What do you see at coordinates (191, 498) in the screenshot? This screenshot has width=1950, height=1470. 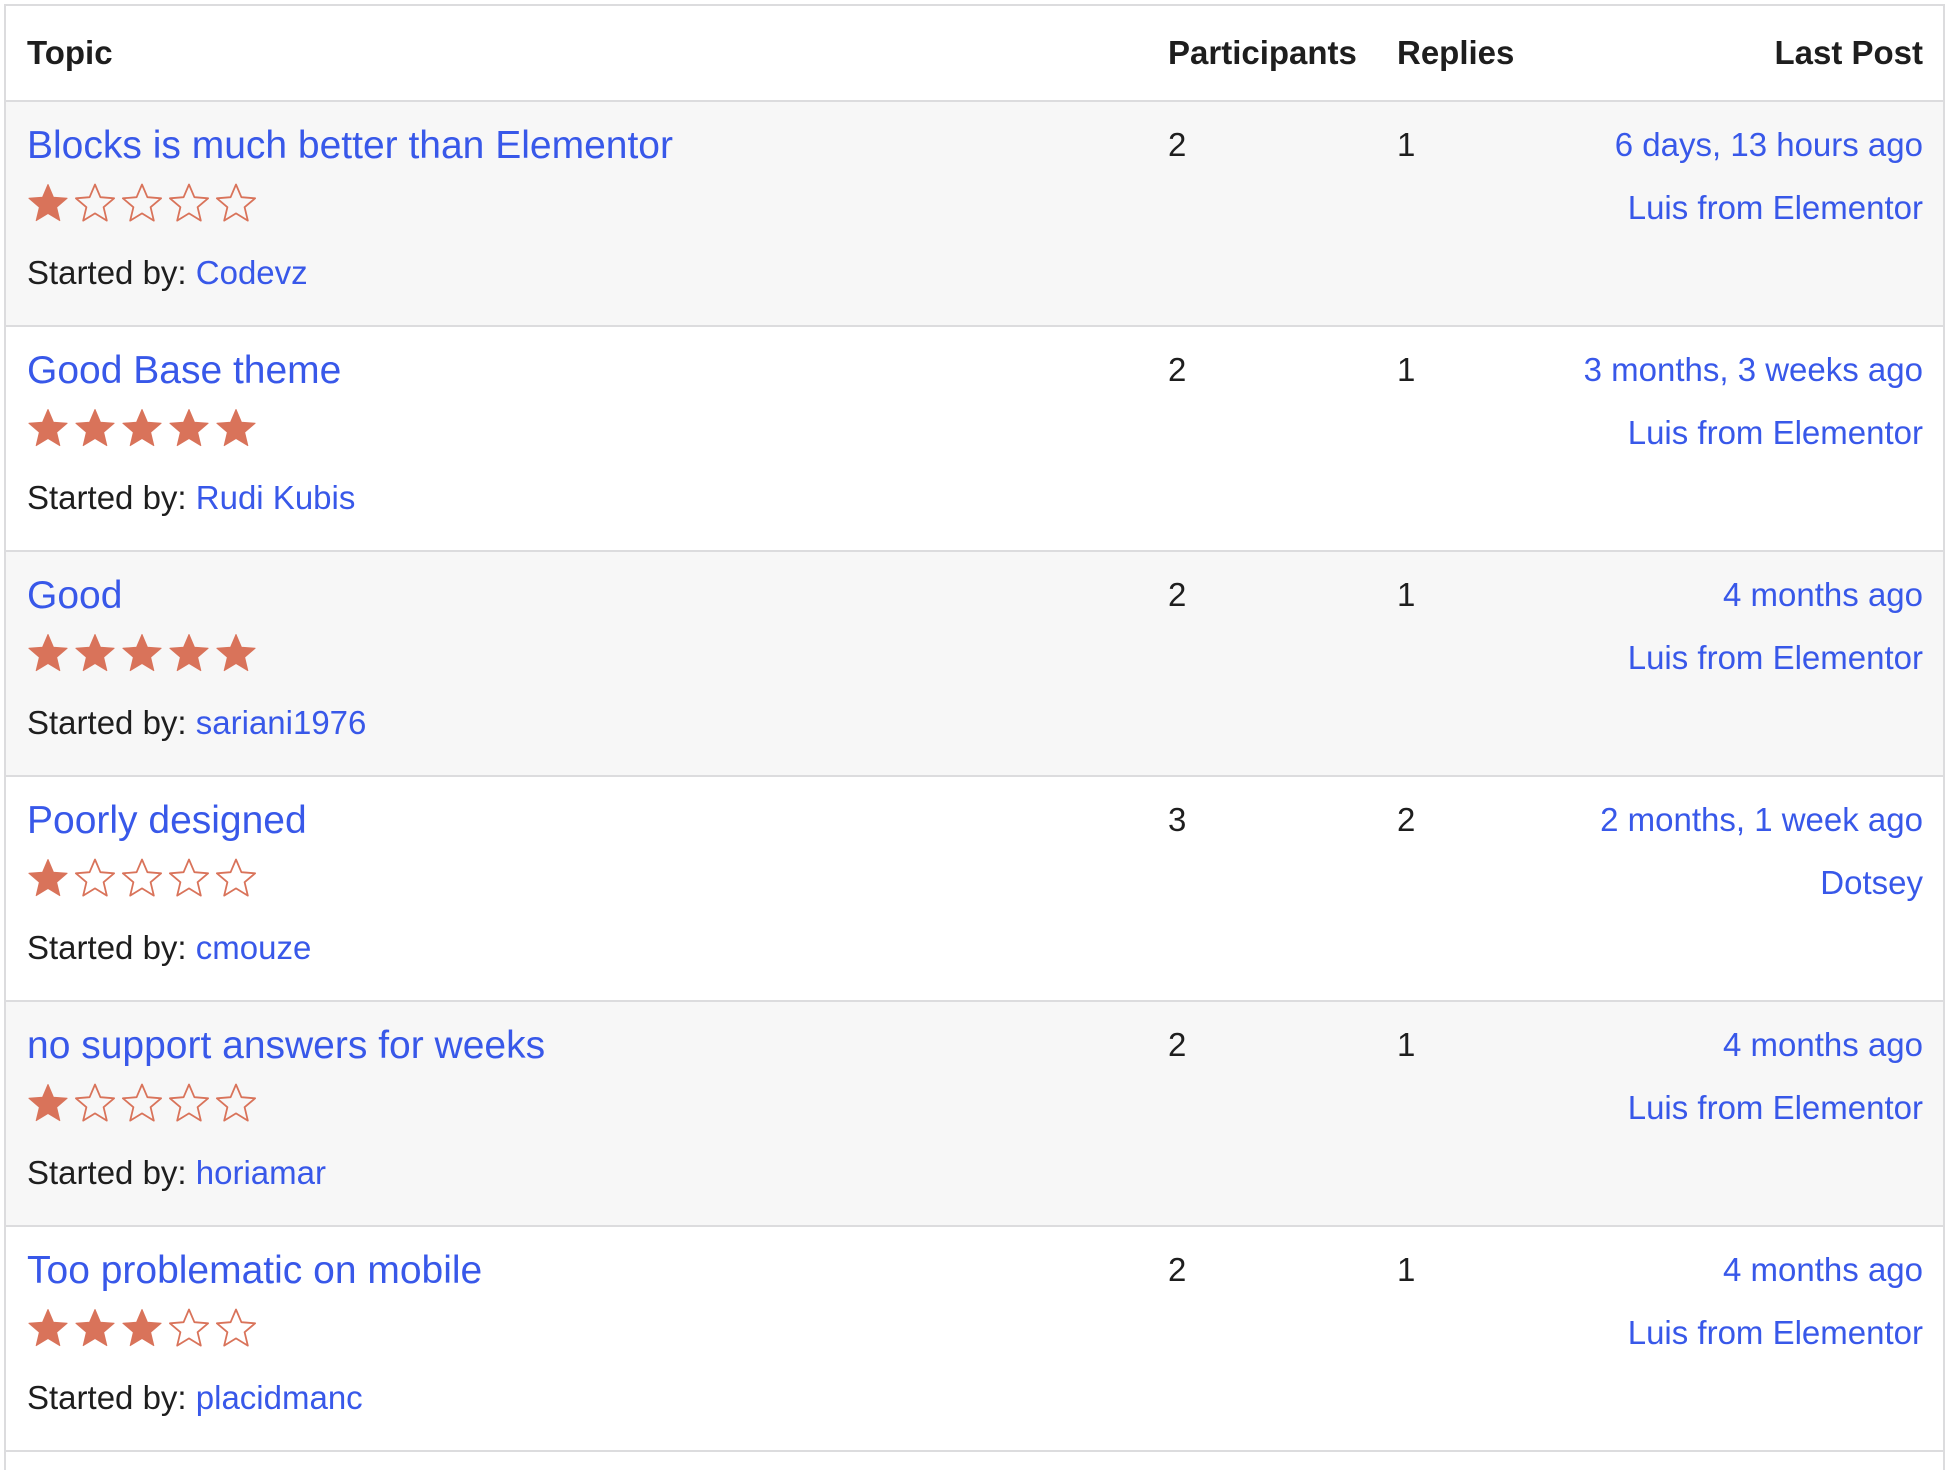 I see `started-by: Started by: Rudi Kubis` at bounding box center [191, 498].